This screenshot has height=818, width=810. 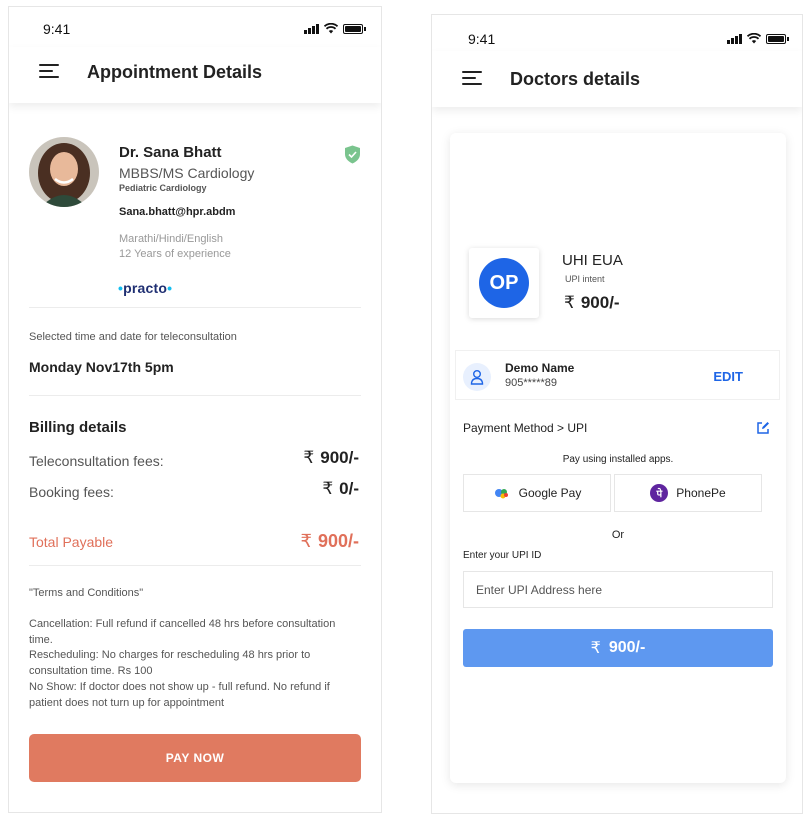 I want to click on booking-fee-value: ₹0/-, so click(x=340, y=489).